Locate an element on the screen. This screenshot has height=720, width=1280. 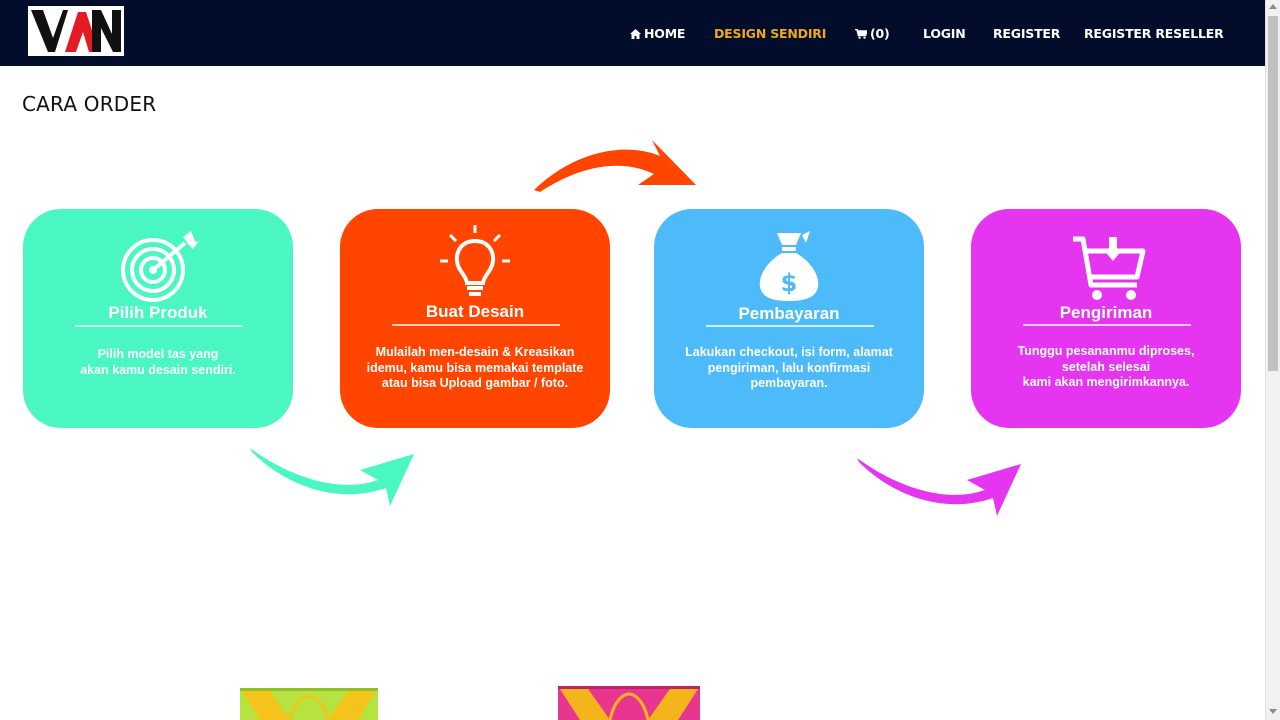
scroll-thumb is located at coordinates (1273, 193).